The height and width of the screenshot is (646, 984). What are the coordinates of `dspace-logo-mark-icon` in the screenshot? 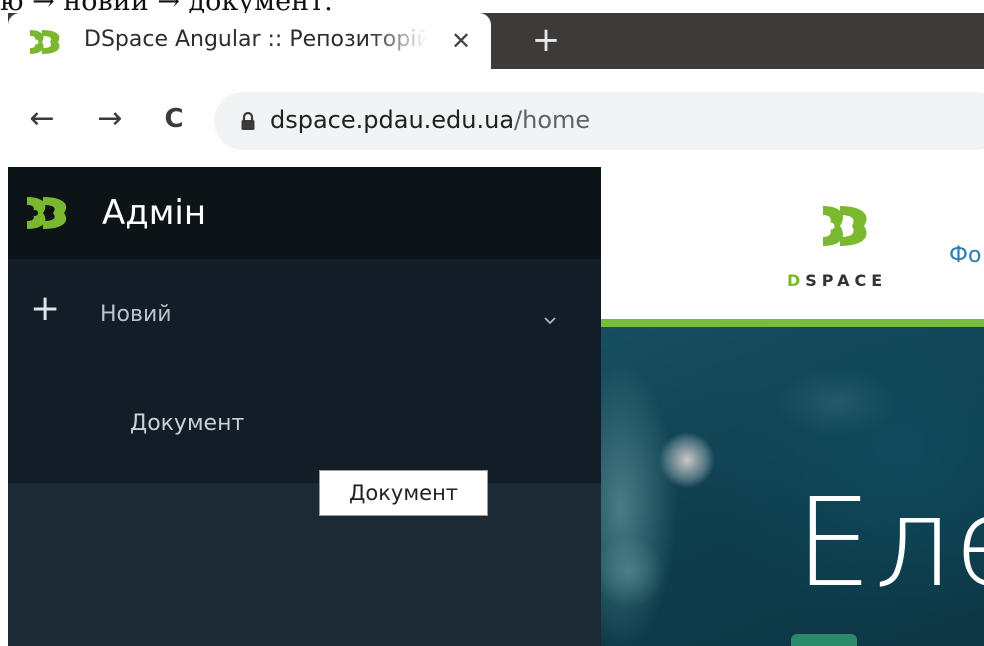 It's located at (846, 226).